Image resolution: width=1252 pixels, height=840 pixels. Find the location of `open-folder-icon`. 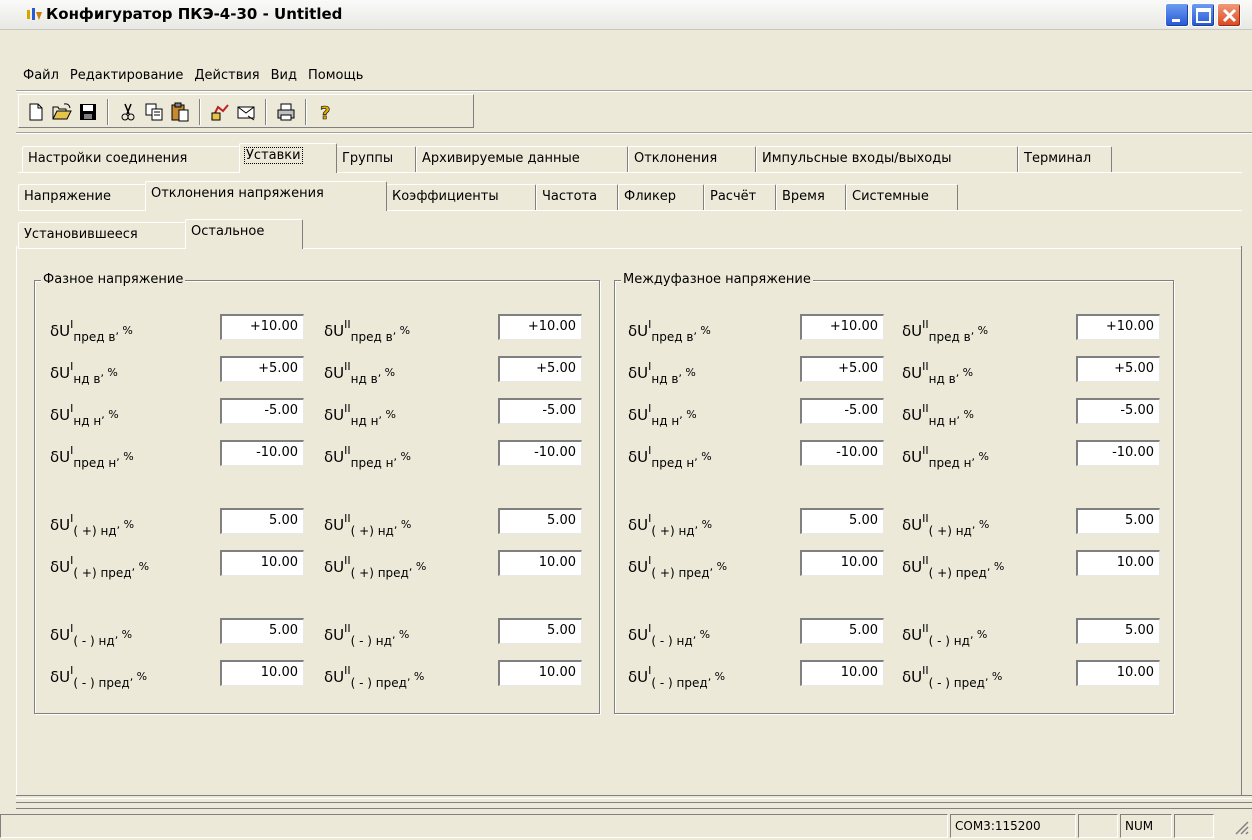

open-folder-icon is located at coordinates (62, 112).